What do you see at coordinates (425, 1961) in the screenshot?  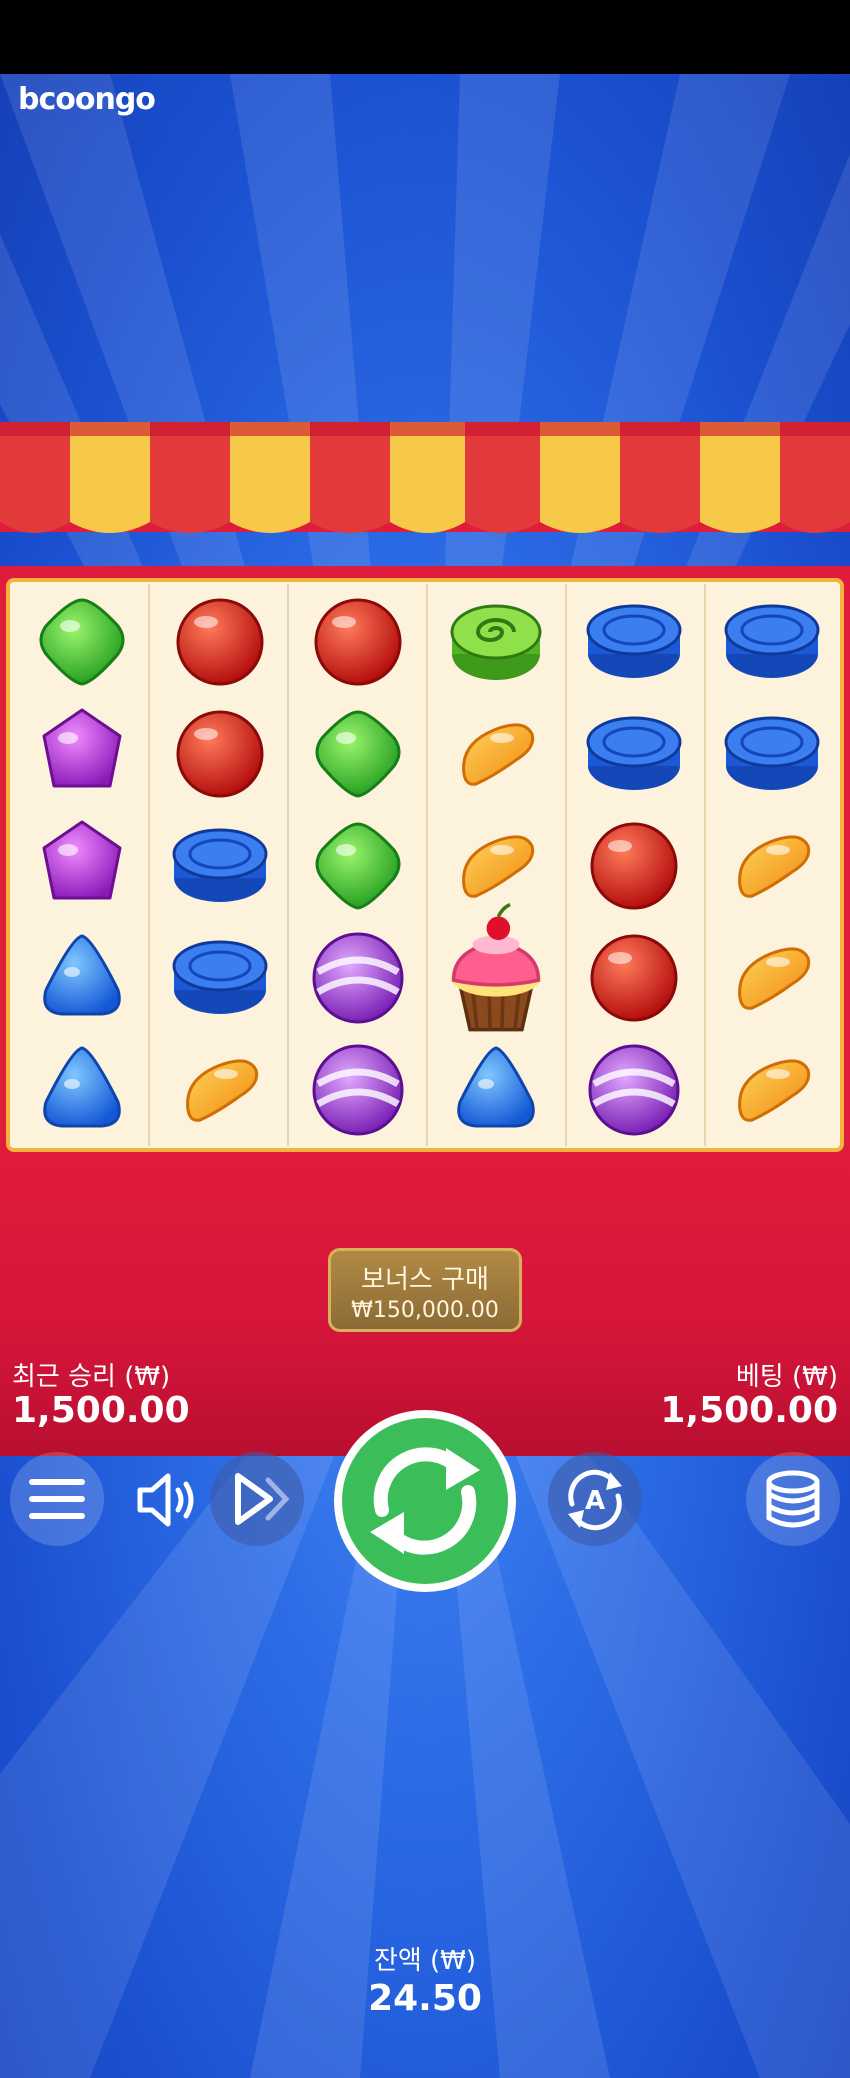 I see `balance-label: 잔액 (₩)` at bounding box center [425, 1961].